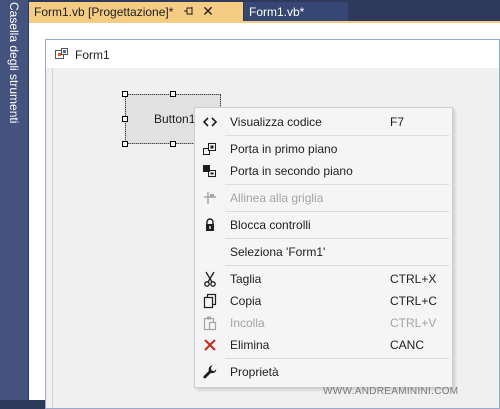  Describe the element at coordinates (210, 323) in the screenshot. I see `paste-icon` at that location.